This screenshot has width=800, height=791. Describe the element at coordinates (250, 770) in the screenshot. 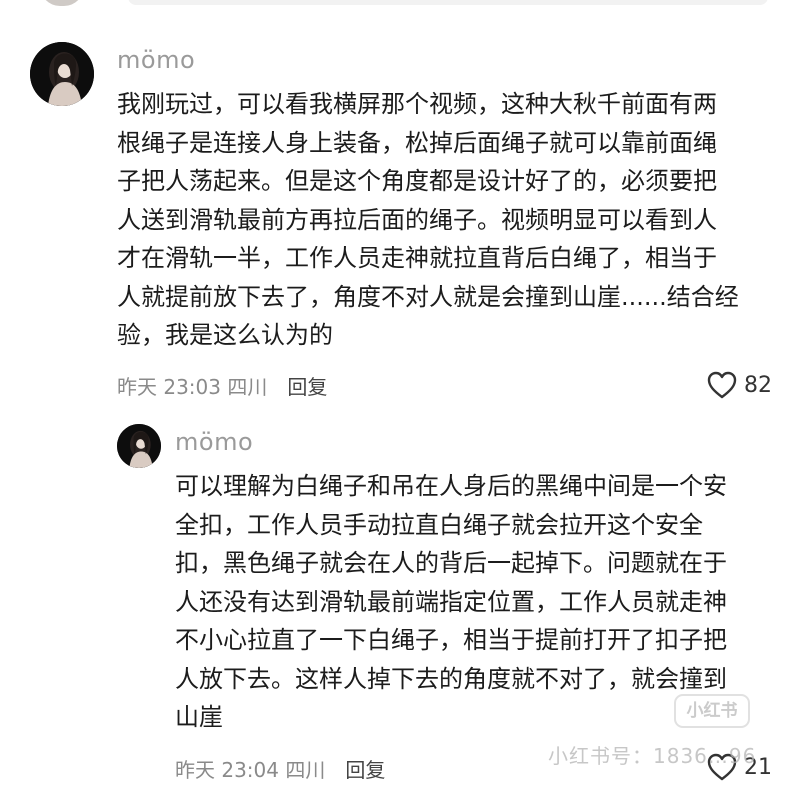

I see `comment-timestamp: 昨天 23:04 四川` at that location.